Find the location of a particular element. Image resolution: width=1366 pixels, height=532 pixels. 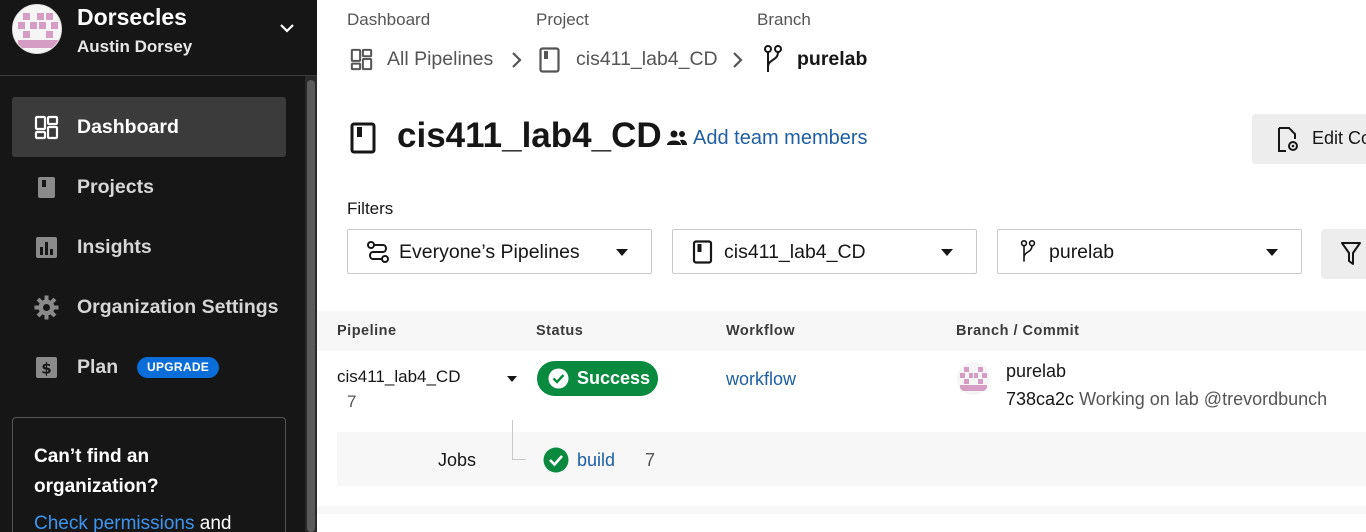

pipeline-name-link: cis411_lab4_CD is located at coordinates (398, 377).